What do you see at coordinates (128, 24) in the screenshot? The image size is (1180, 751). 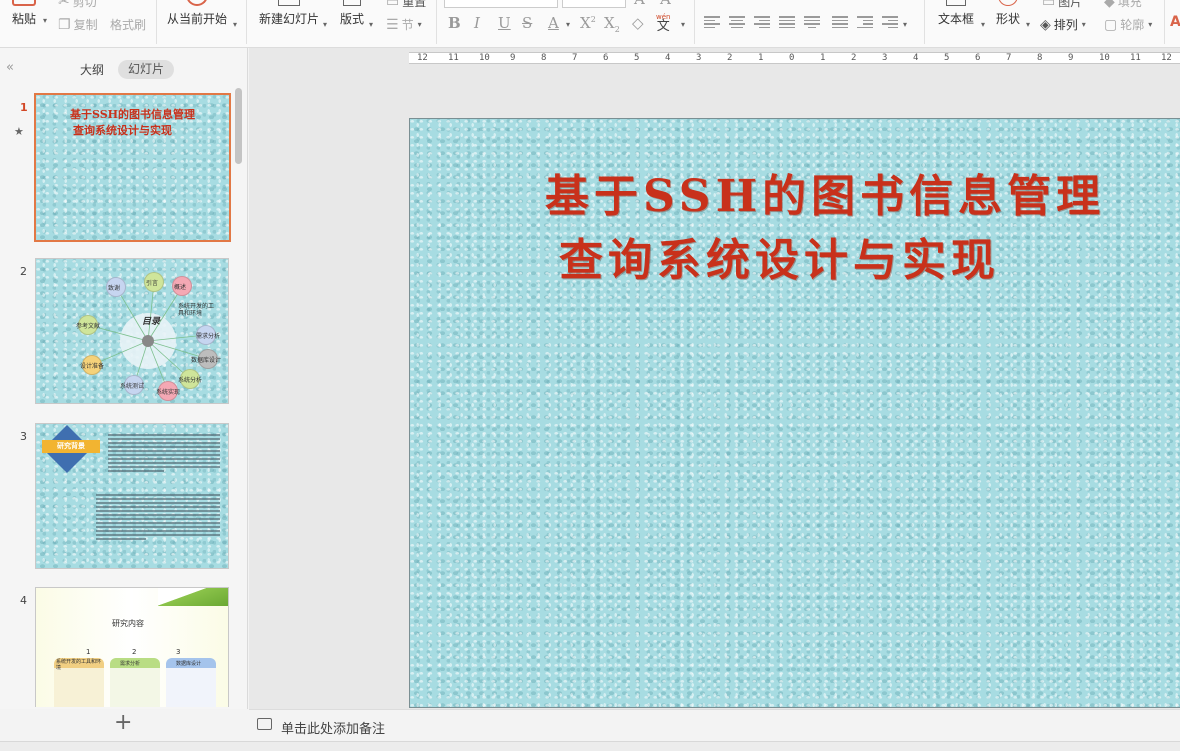 I see `format-painter-button: 格式刷` at bounding box center [128, 24].